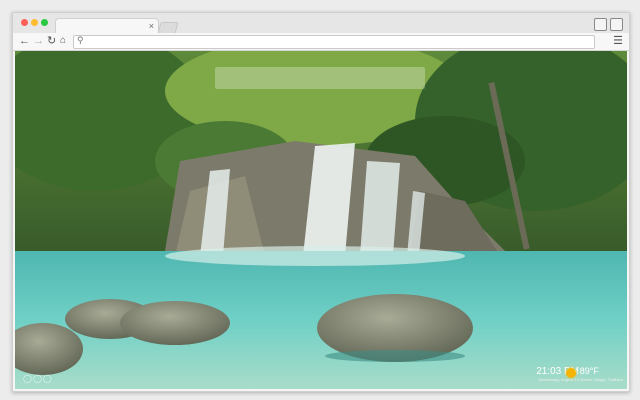 Image resolution: width=640 pixels, height=400 pixels. What do you see at coordinates (618, 41) in the screenshot?
I see `menu-button: ☰` at bounding box center [618, 41].